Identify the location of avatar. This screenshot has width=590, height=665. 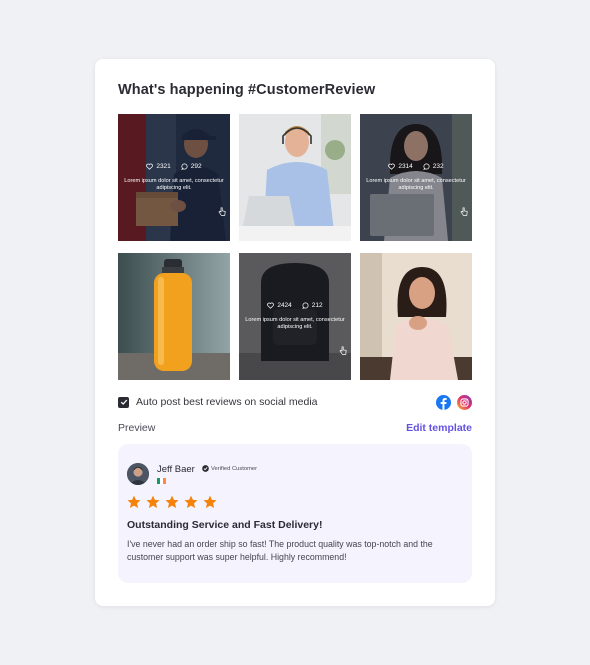
(138, 474).